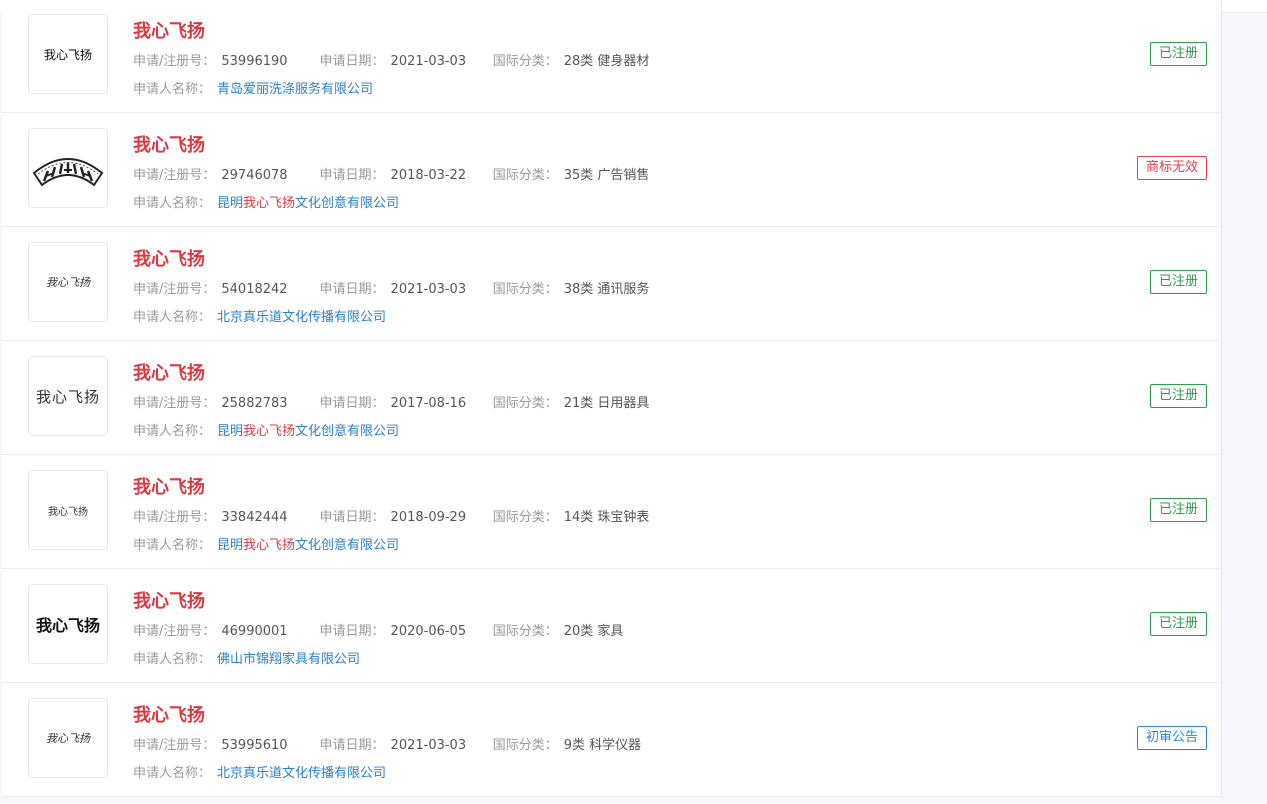 This screenshot has width=1267, height=804. I want to click on intl-class-value: 20类 家具, so click(593, 631).